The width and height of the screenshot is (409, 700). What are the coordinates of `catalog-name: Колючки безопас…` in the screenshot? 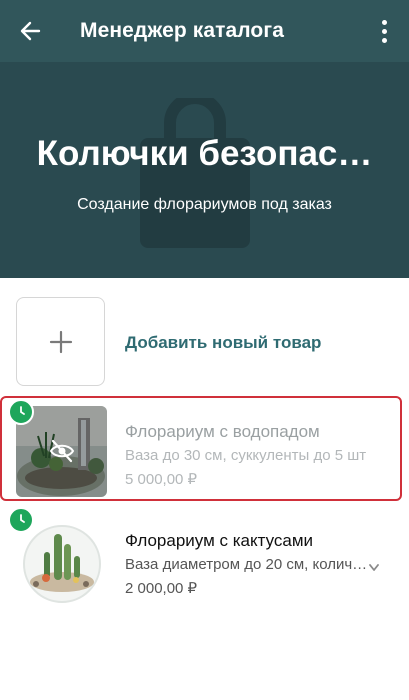 It's located at (204, 153).